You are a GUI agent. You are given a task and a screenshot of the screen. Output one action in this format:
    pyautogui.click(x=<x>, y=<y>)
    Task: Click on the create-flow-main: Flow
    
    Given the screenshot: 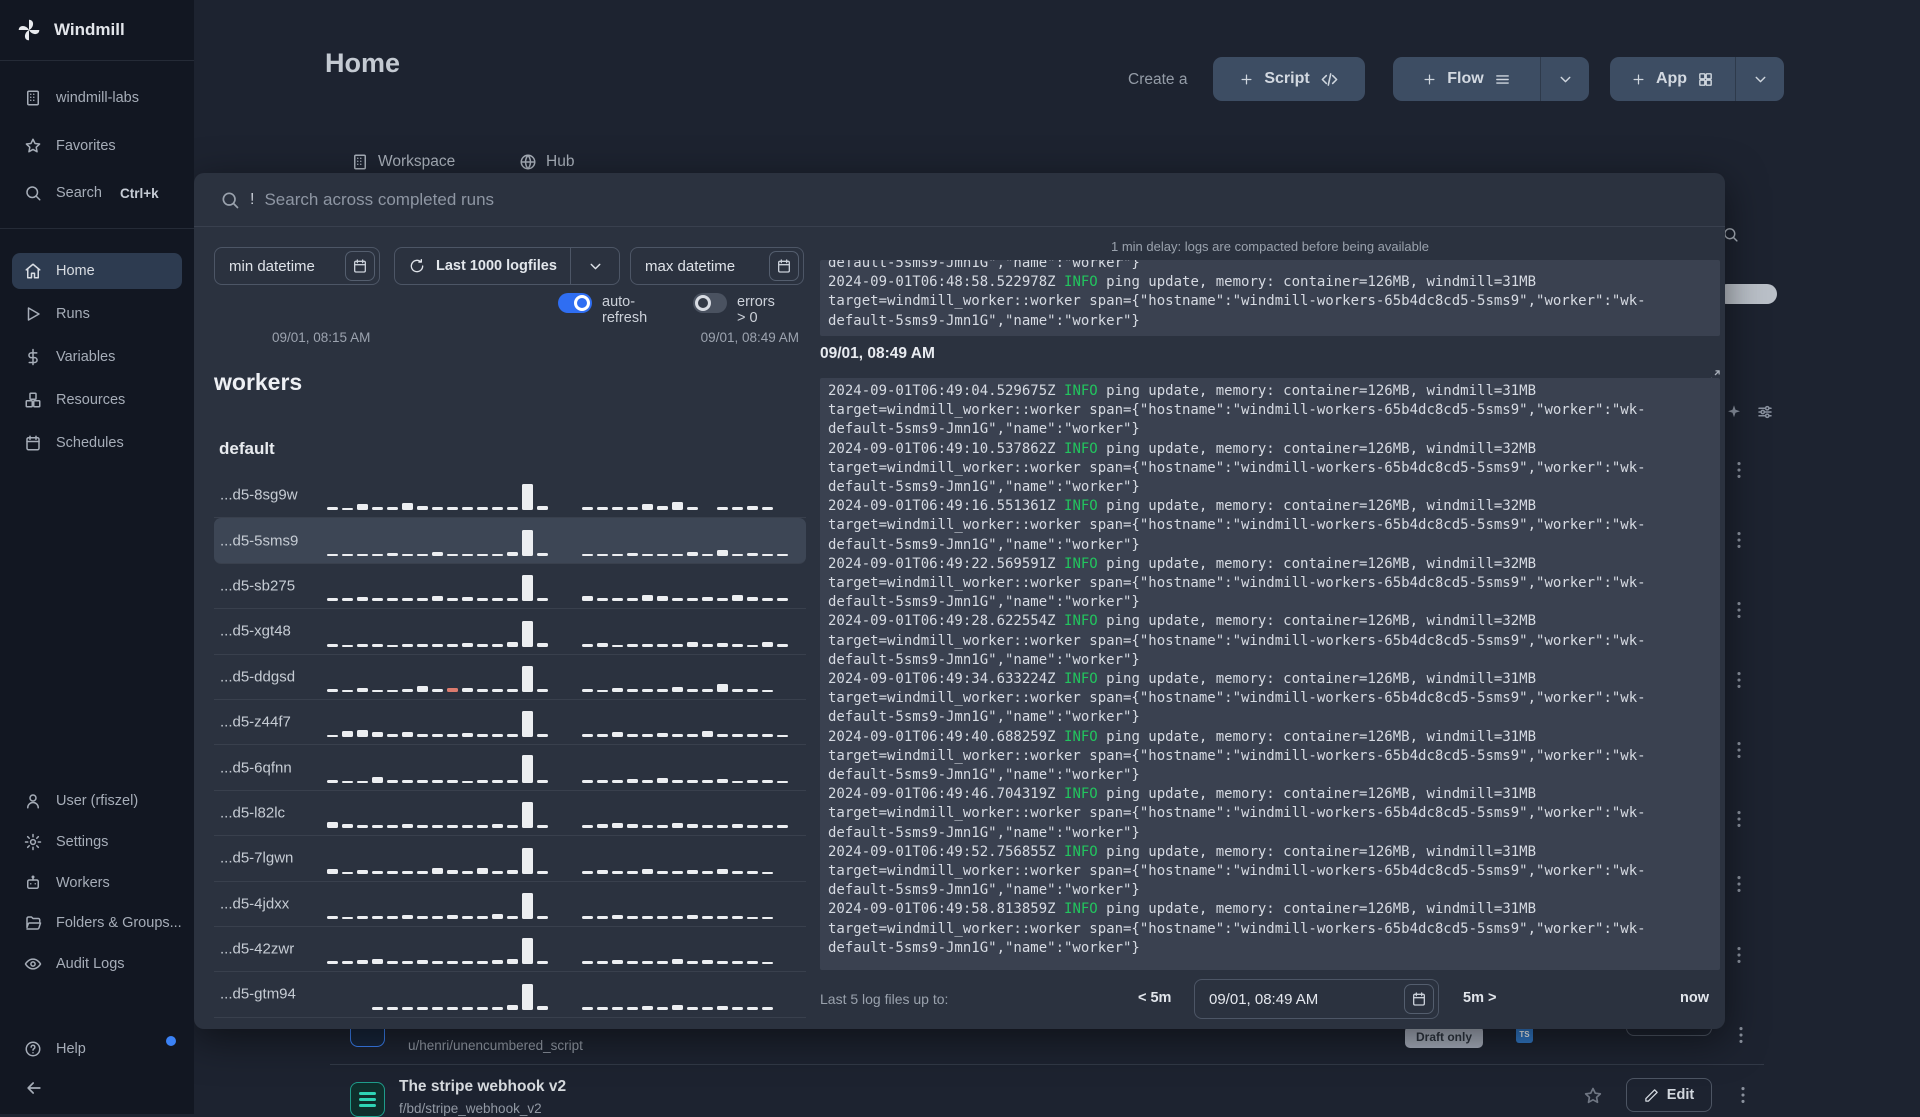 What is the action you would take?
    pyautogui.click(x=1466, y=79)
    